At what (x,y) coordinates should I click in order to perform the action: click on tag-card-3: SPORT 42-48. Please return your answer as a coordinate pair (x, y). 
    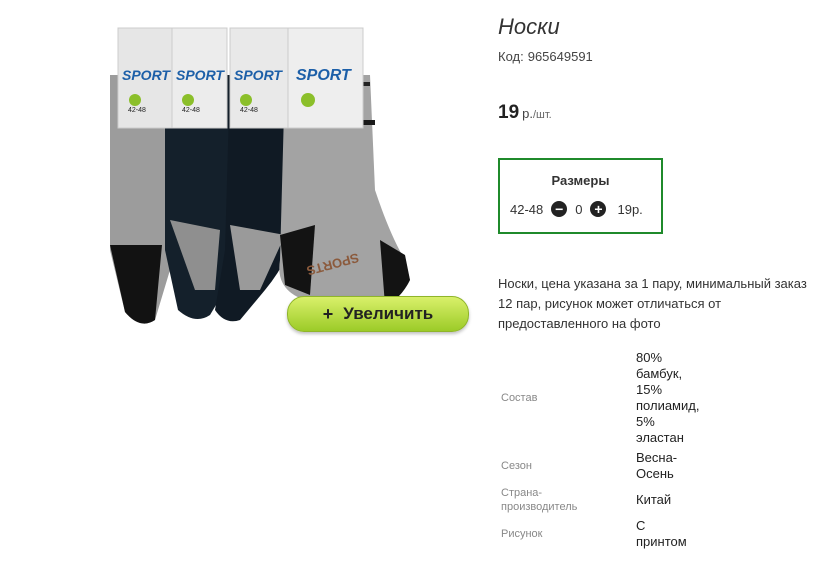
    Looking at the image, I should click on (259, 78).